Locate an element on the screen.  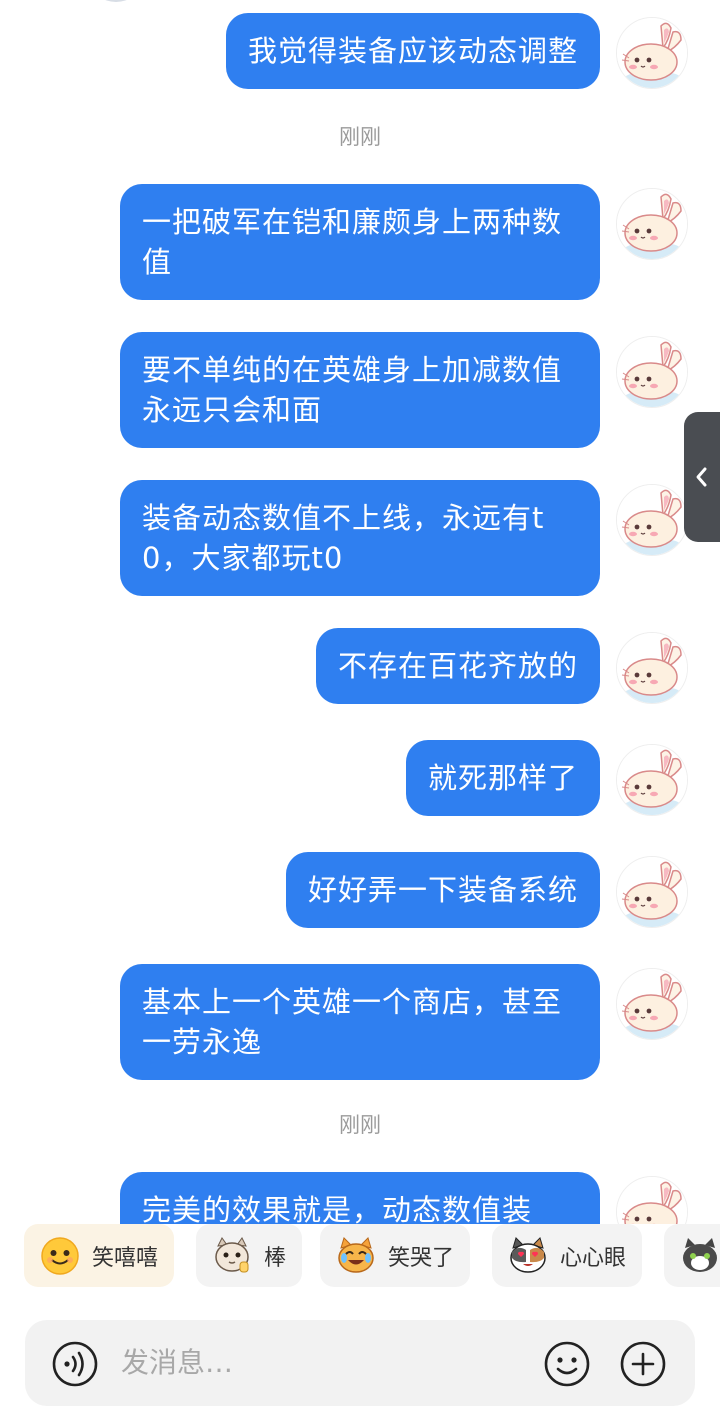
voice-icon is located at coordinates (75, 1364).